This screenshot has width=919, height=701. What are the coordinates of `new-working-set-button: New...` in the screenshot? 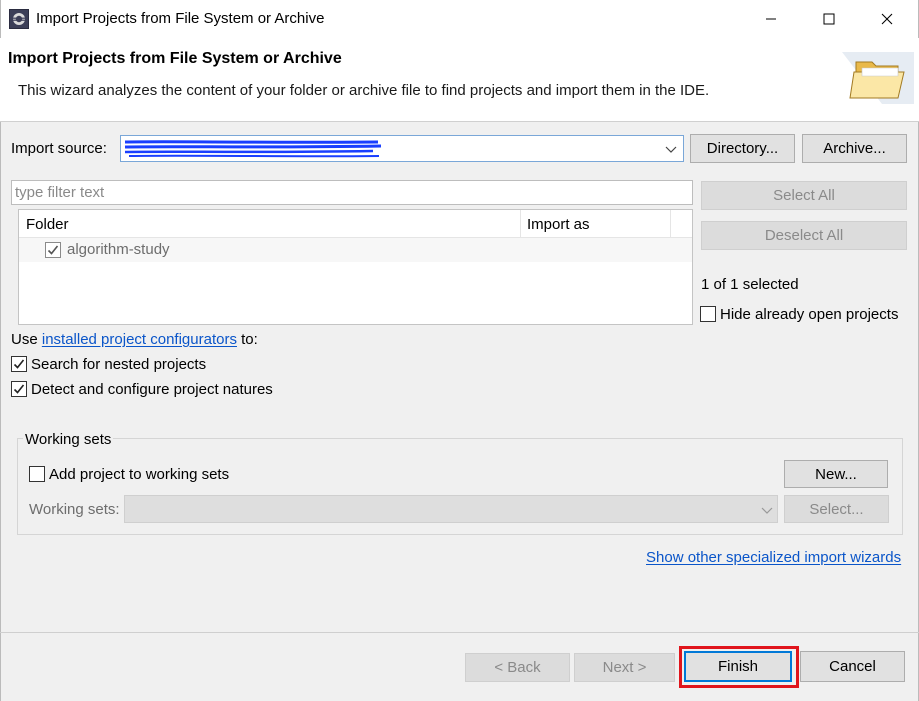 It's located at (836, 474).